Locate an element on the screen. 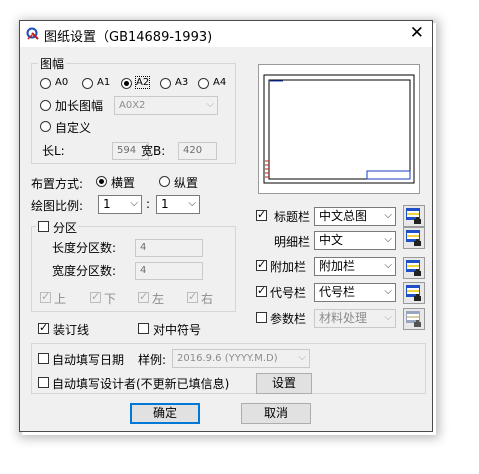 The image size is (479, 474). ok-button: 确定 is located at coordinates (165, 413).